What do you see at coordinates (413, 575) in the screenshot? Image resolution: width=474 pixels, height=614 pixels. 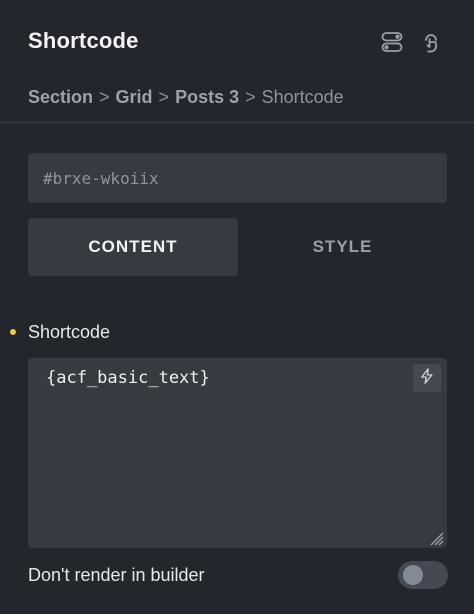 I see `toggle-knob` at bounding box center [413, 575].